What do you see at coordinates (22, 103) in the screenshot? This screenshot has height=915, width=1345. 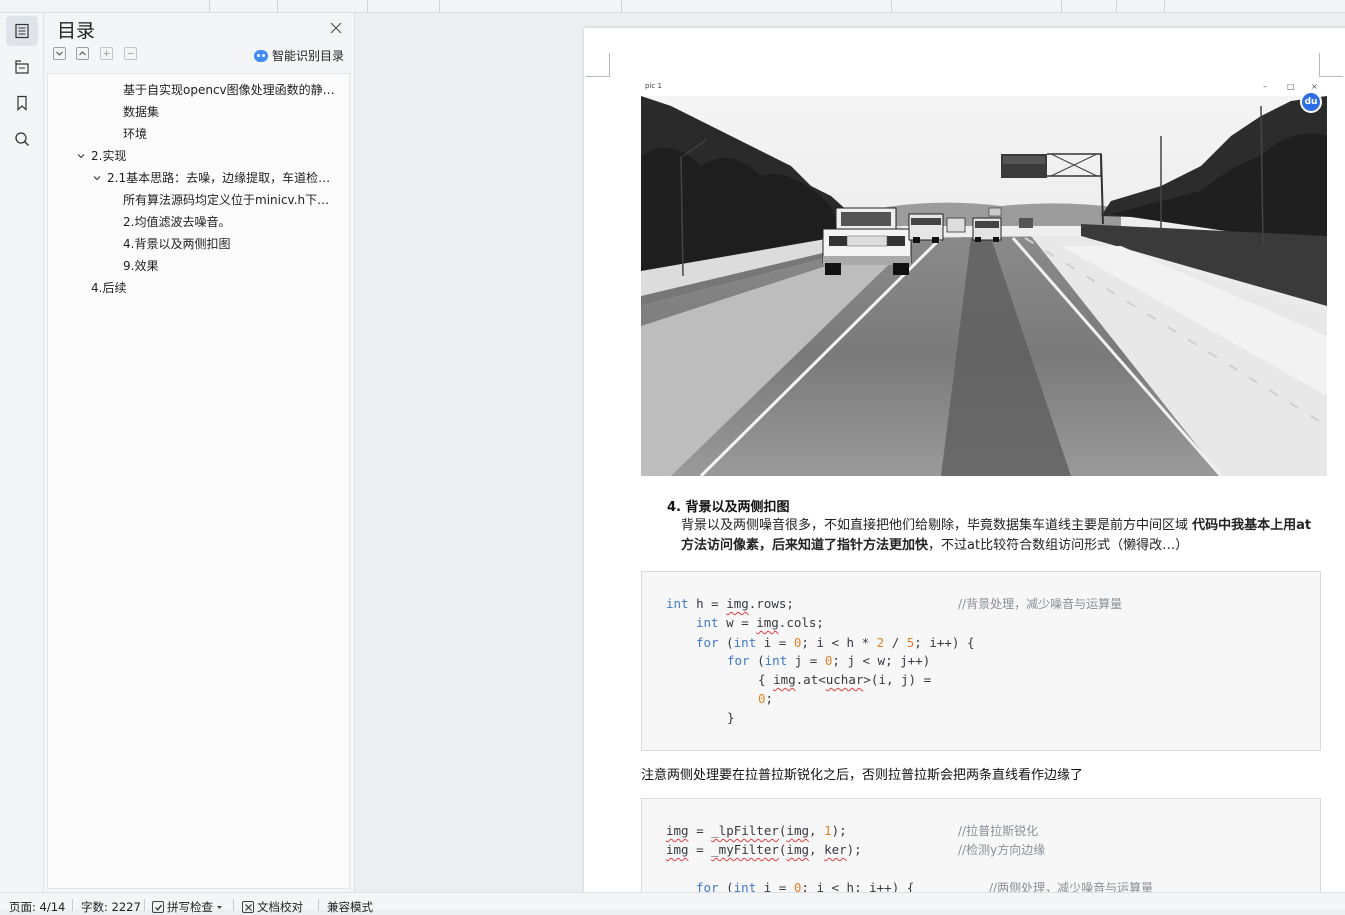 I see `bookmark-icon` at bounding box center [22, 103].